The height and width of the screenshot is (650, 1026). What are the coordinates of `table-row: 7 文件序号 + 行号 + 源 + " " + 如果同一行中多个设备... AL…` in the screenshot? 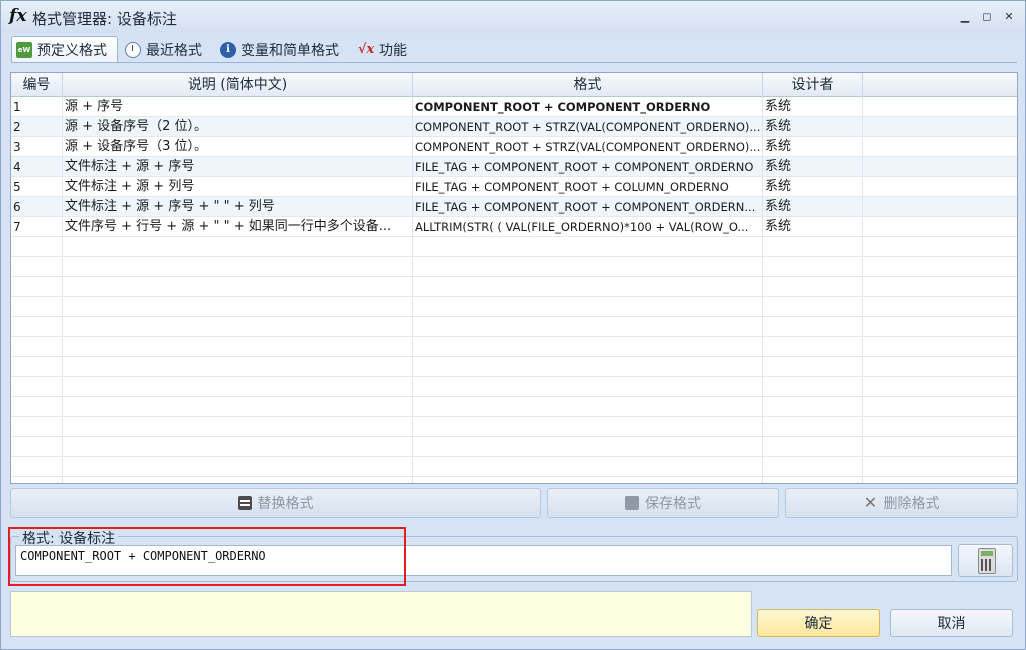 It's located at (514, 227).